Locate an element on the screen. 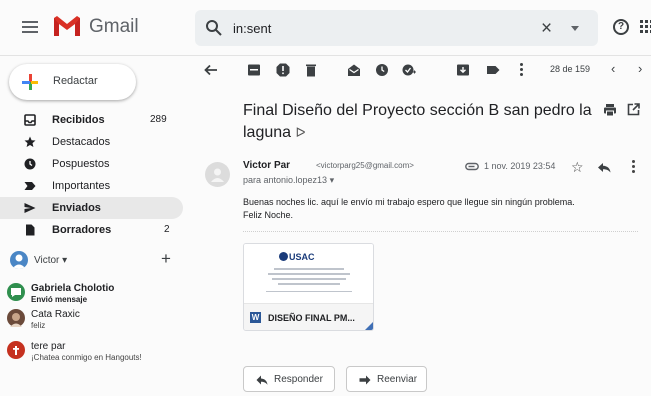 The height and width of the screenshot is (396, 651). compose-button: Redactar is located at coordinates (72, 82).